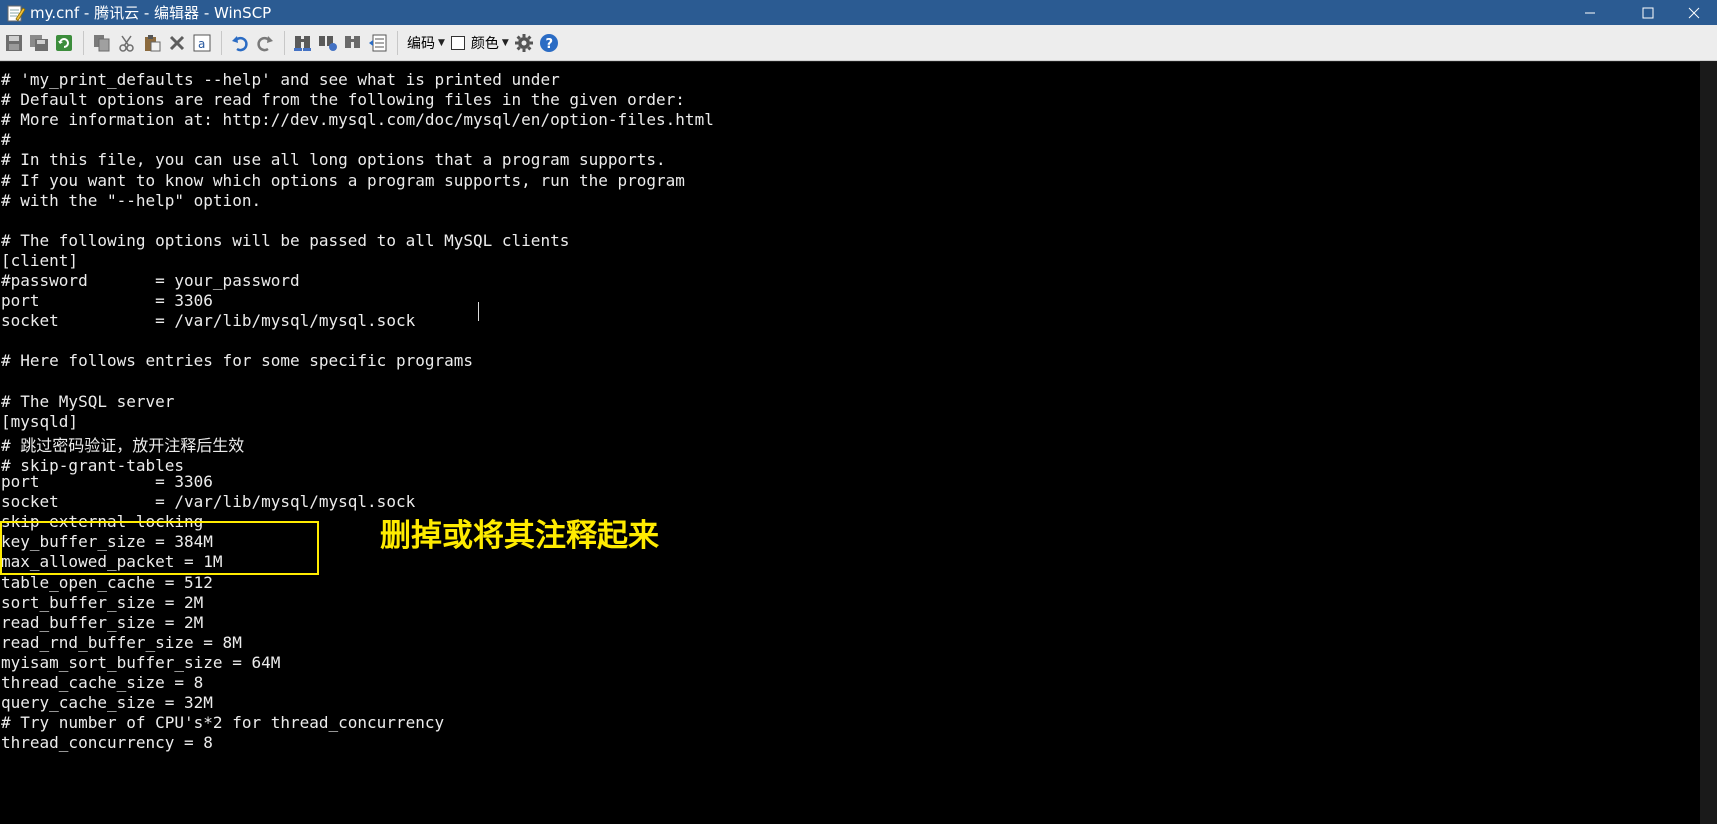 Image resolution: width=1717 pixels, height=824 pixels. I want to click on close-icon, so click(1694, 12).